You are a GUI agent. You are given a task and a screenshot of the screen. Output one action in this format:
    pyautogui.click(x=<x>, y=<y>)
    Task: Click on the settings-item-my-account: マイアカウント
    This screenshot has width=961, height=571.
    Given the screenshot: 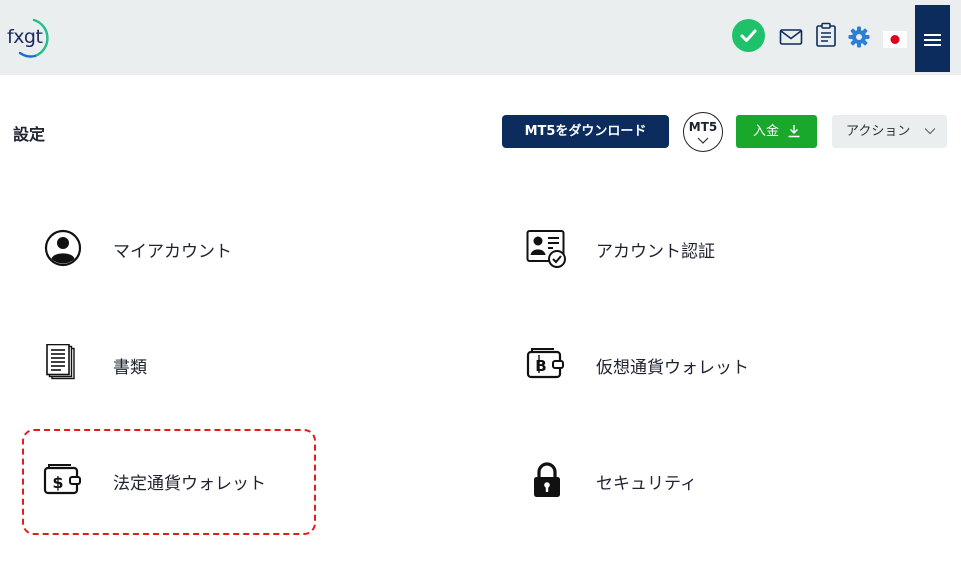 What is the action you would take?
    pyautogui.click(x=193, y=248)
    